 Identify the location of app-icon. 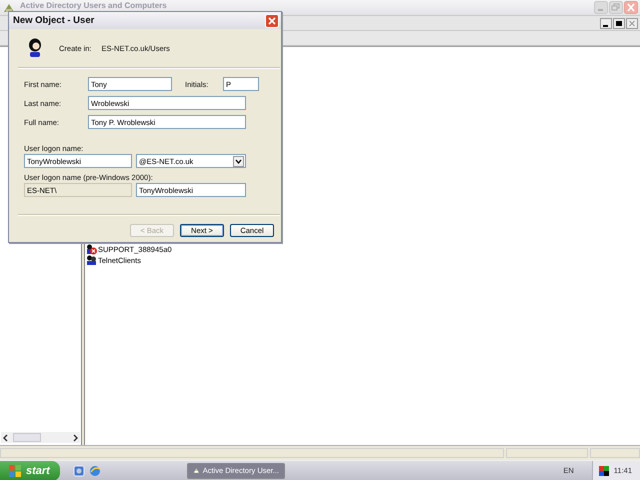
(9, 8).